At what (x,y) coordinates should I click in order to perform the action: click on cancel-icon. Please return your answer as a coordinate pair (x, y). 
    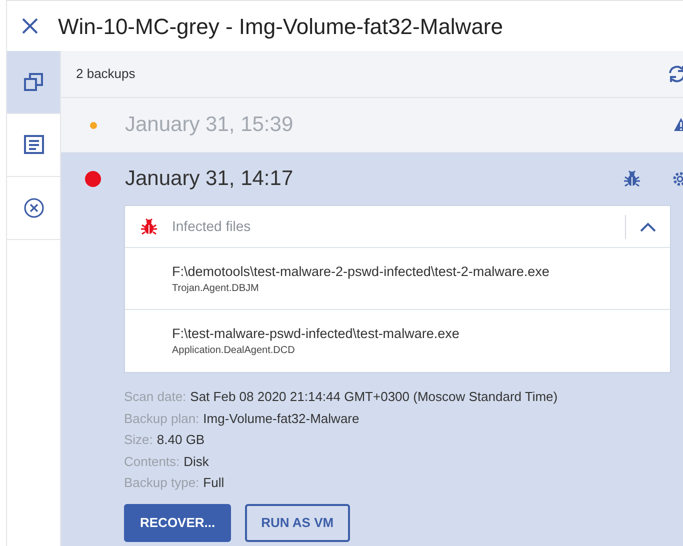
    Looking at the image, I should click on (33, 208).